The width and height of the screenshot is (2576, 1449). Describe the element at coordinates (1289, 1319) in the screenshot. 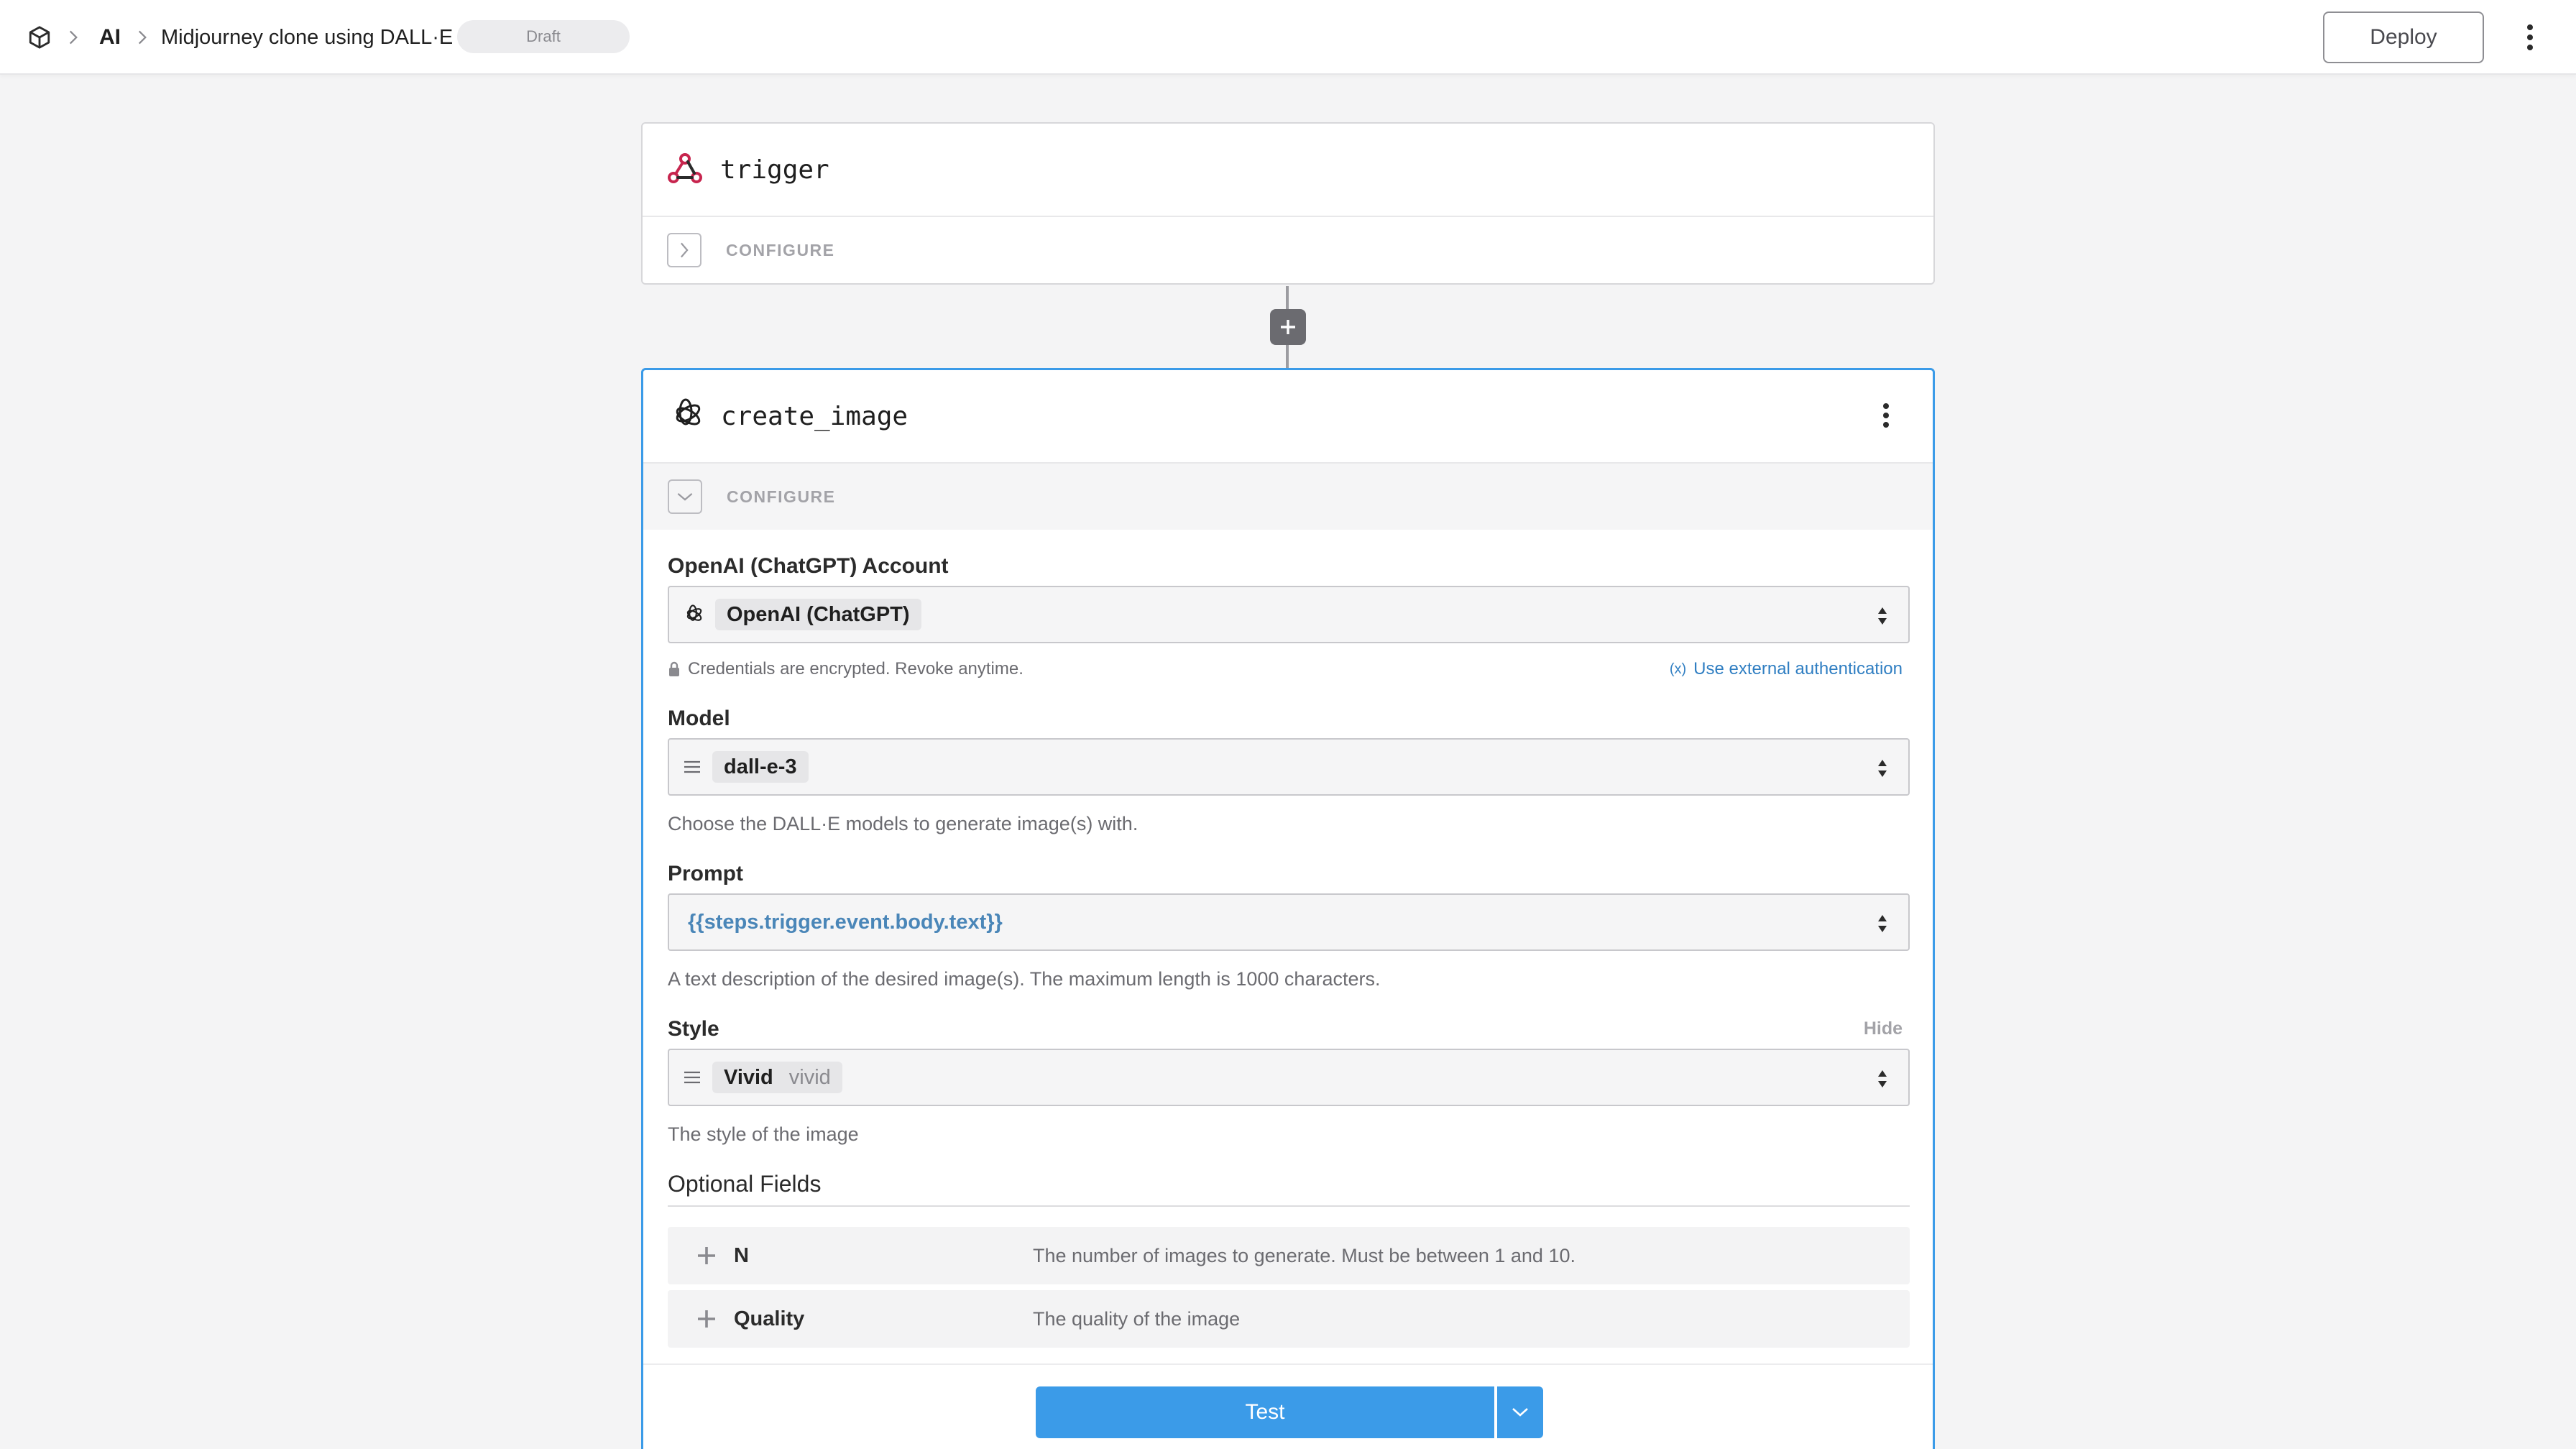

I see `optional-field-row: Quality The quality of the image` at that location.